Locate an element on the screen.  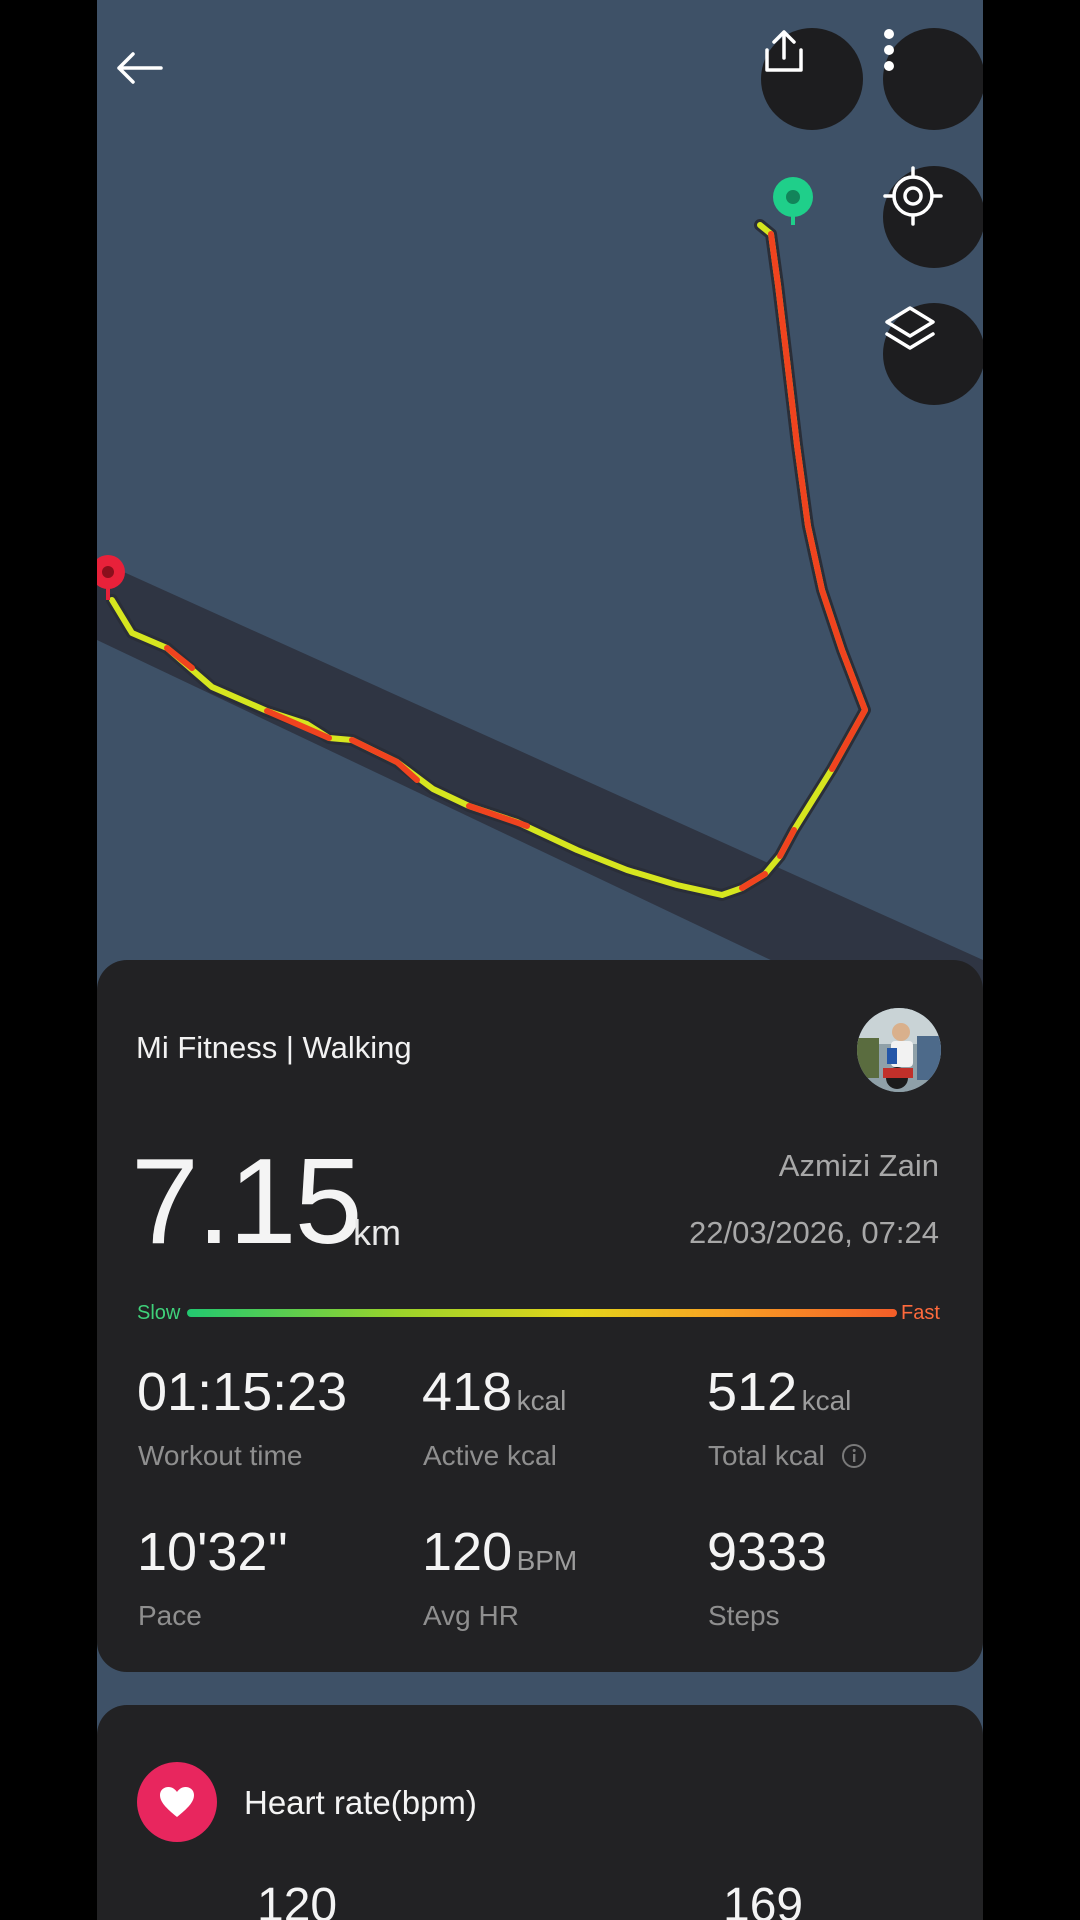
stat-label: Avg HR is located at coordinates (471, 1615).